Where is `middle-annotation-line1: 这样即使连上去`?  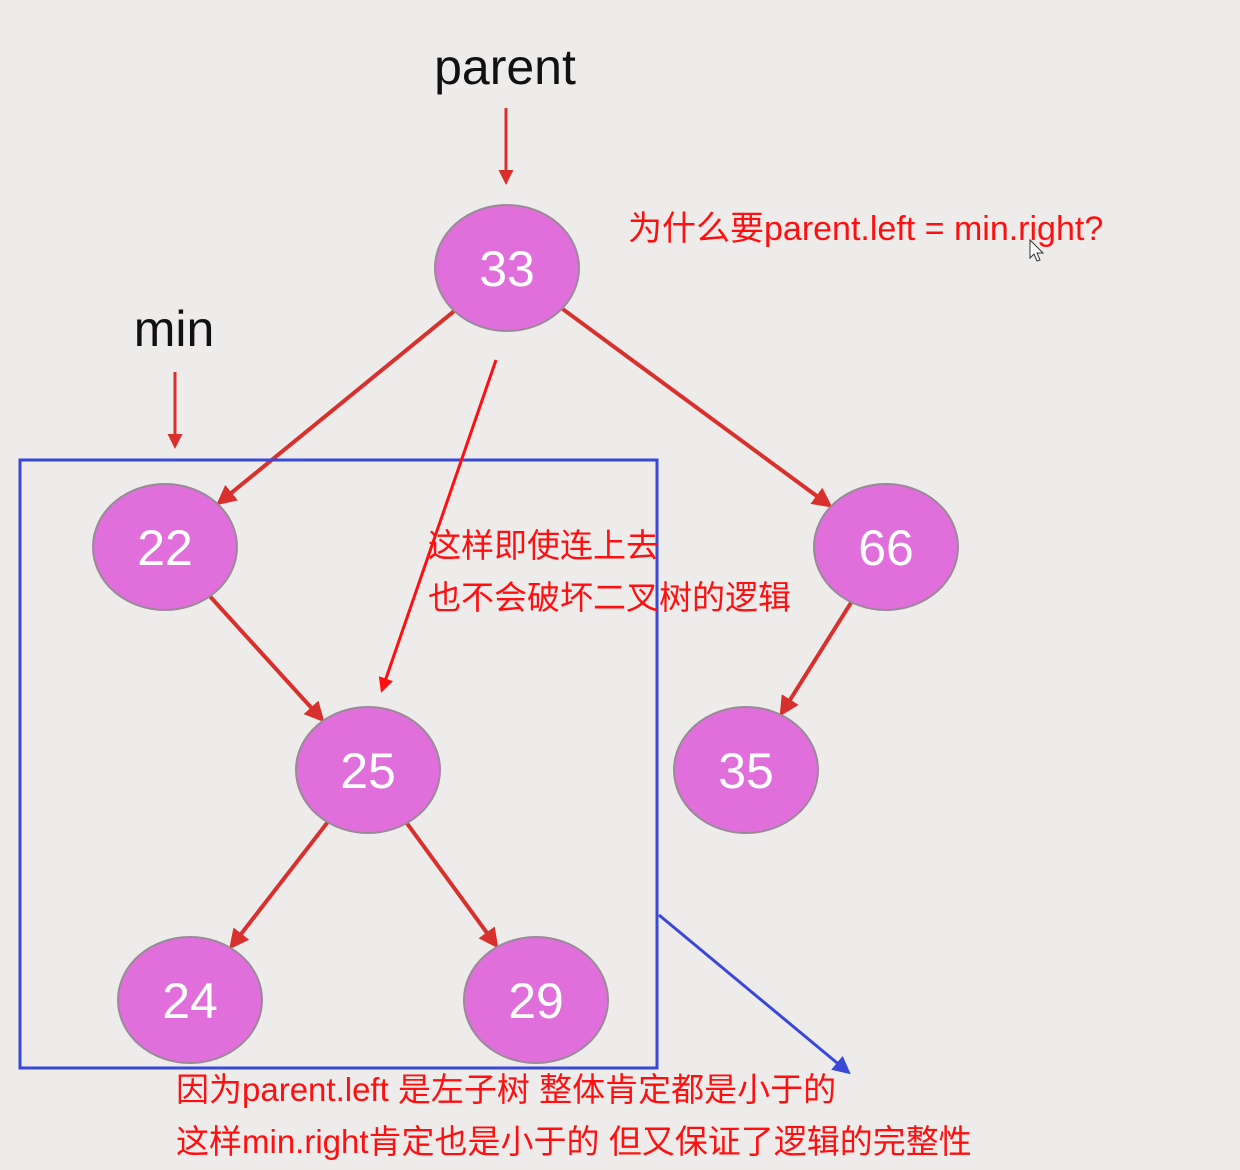 middle-annotation-line1: 这样即使连上去 is located at coordinates (543, 545).